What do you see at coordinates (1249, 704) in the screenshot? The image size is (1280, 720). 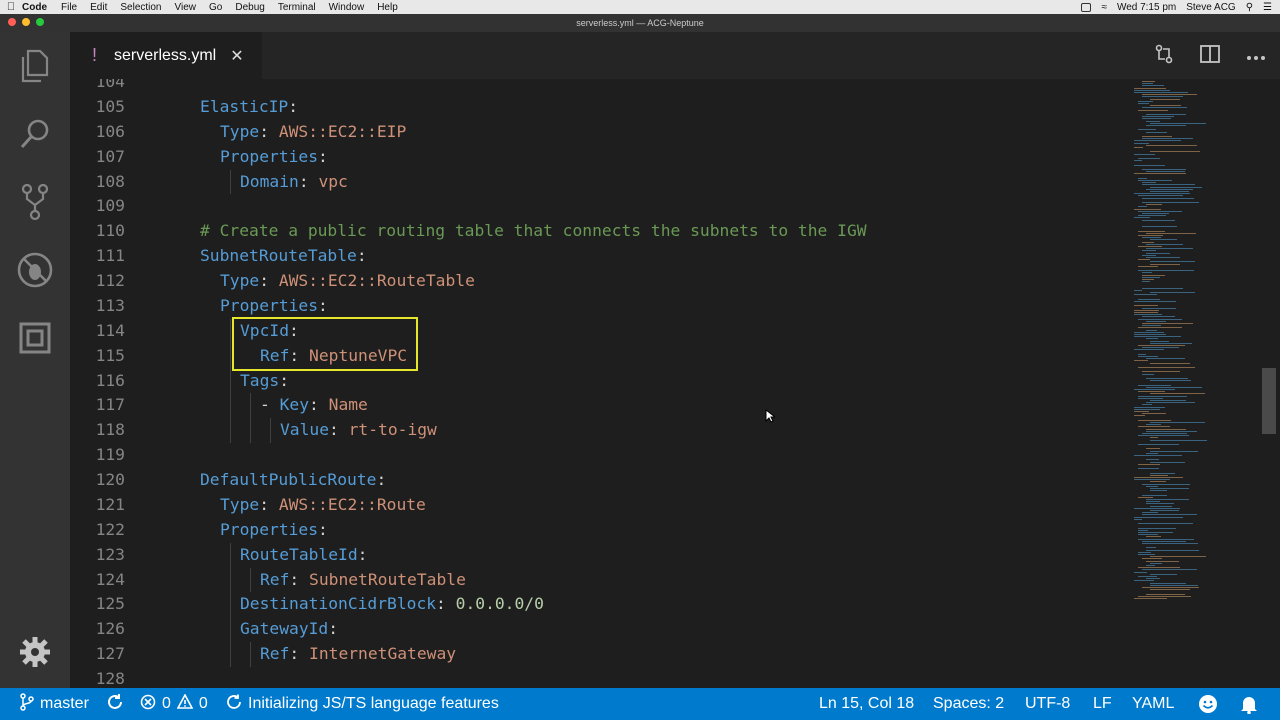 I see `bell-icon` at bounding box center [1249, 704].